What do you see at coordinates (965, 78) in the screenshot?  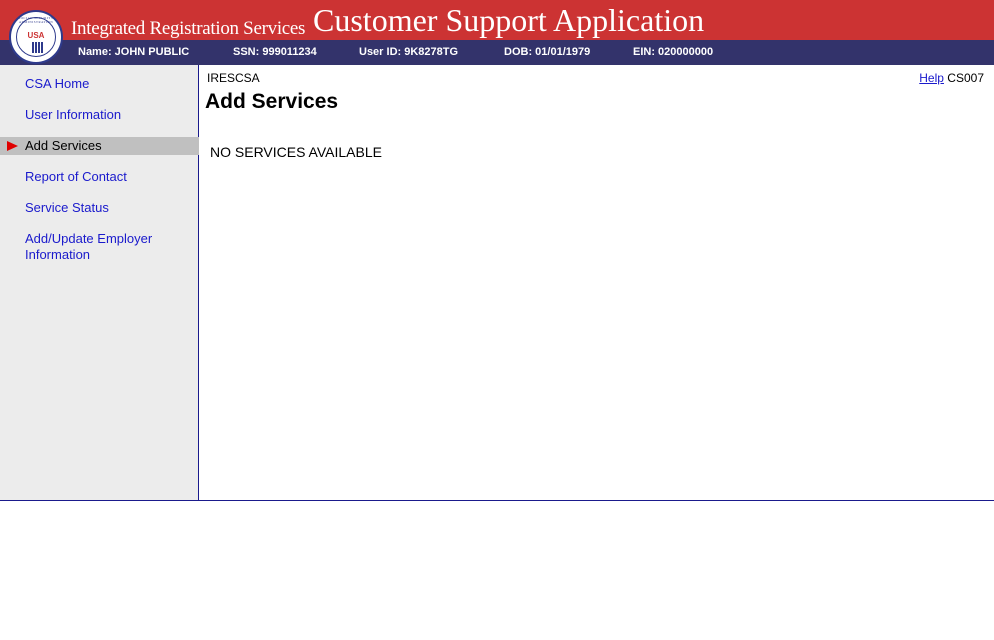 I see `screen-code: CS007` at bounding box center [965, 78].